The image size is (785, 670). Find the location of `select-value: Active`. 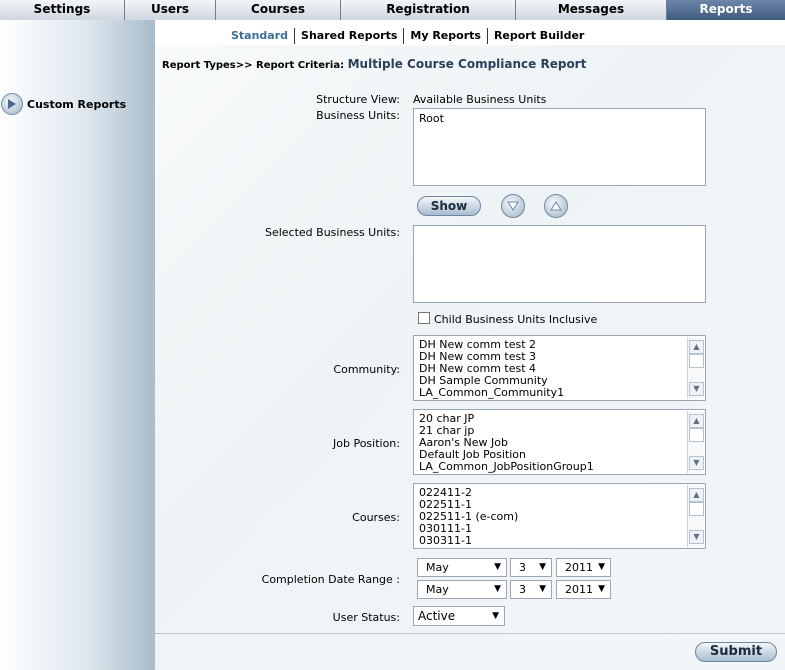

select-value: Active is located at coordinates (437, 616).